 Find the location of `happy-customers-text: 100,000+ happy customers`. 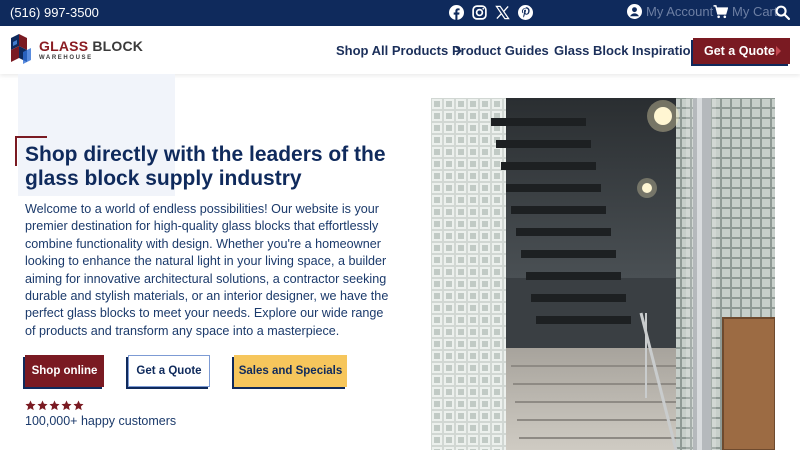

happy-customers-text: 100,000+ happy customers is located at coordinates (101, 421).